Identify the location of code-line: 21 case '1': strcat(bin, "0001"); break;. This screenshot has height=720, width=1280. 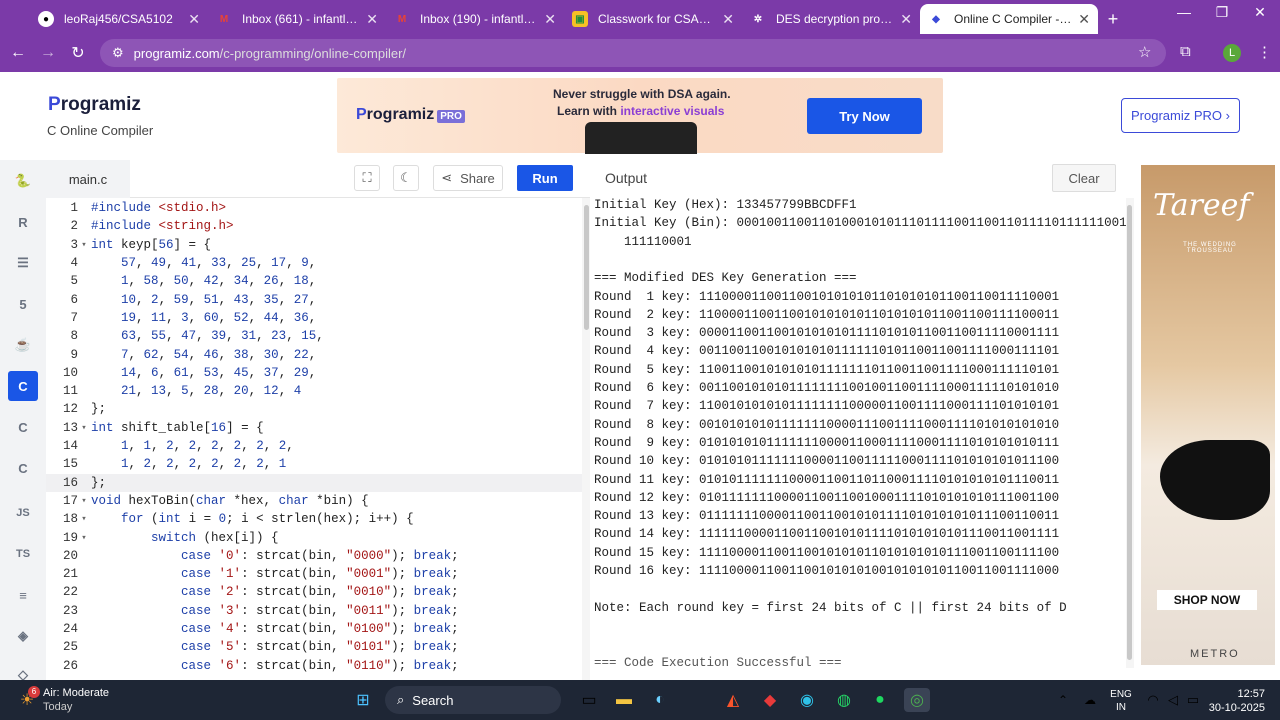
(314, 574).